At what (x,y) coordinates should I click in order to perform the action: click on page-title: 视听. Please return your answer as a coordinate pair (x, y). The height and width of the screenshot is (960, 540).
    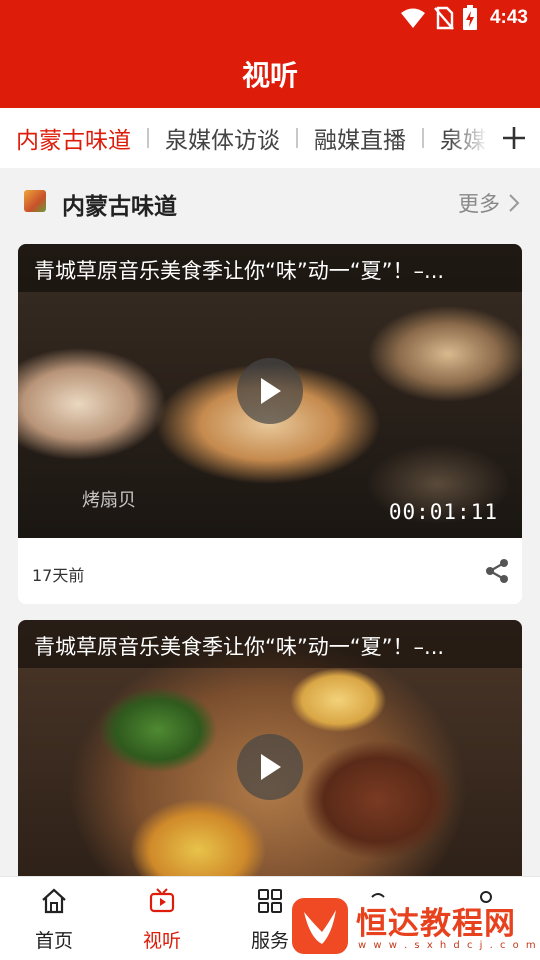
    Looking at the image, I should click on (269, 75).